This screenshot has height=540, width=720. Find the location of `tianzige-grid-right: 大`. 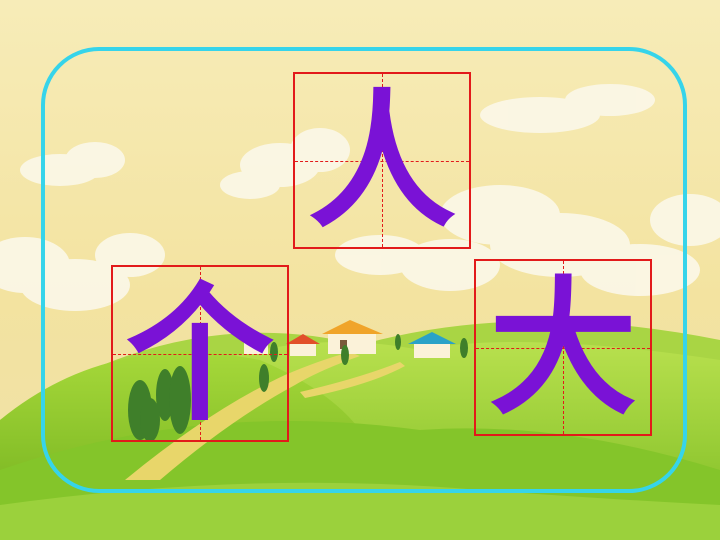

tianzige-grid-right: 大 is located at coordinates (563, 347).